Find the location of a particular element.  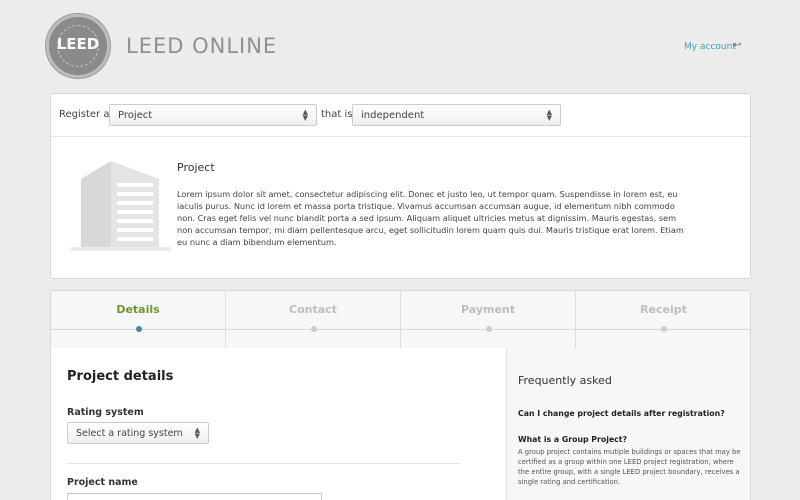

app-title: LEED ONLINE is located at coordinates (202, 46).